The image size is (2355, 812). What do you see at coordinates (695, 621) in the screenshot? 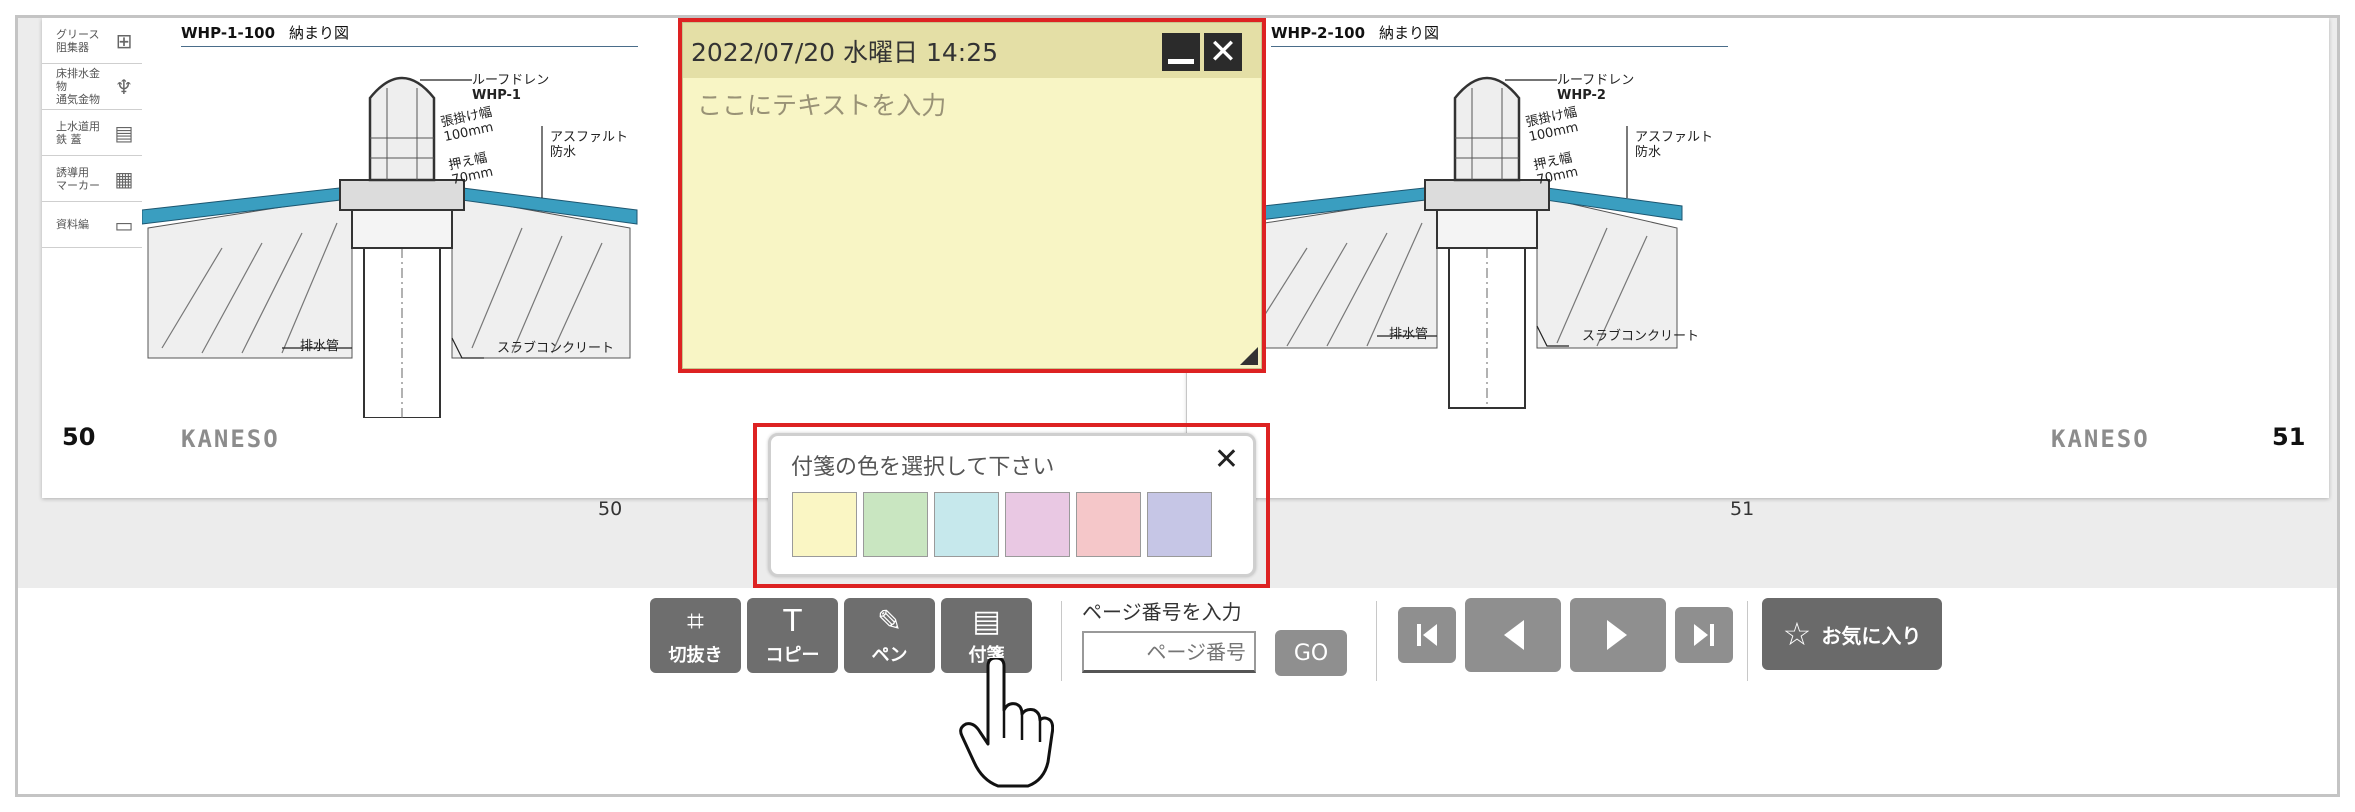
I see `crop-icon: ⌗` at bounding box center [695, 621].